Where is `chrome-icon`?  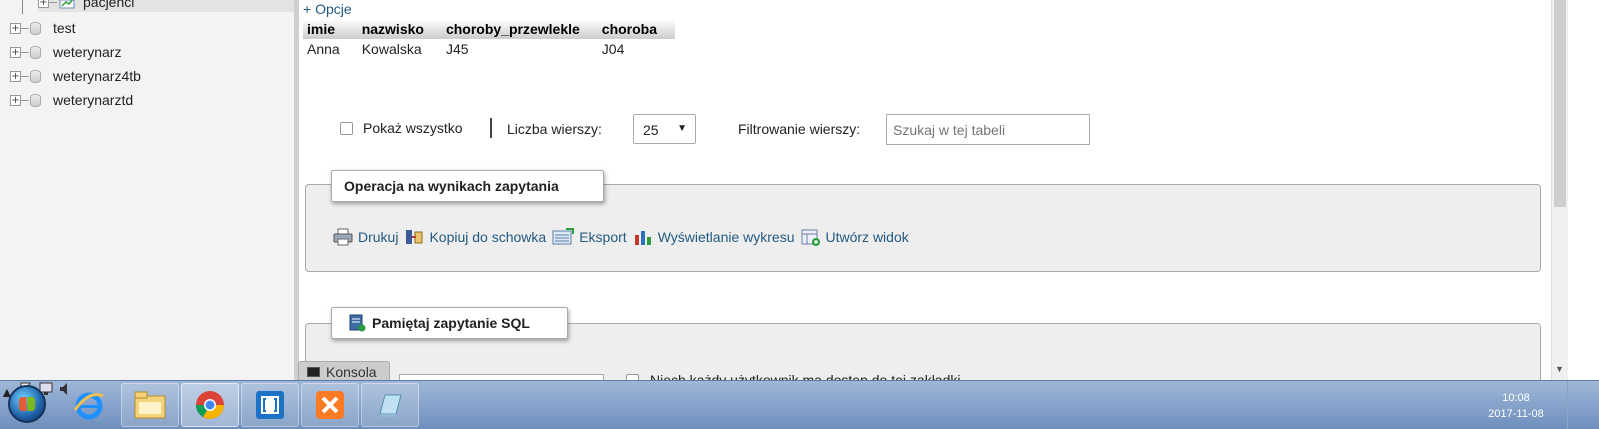
chrome-icon is located at coordinates (210, 405).